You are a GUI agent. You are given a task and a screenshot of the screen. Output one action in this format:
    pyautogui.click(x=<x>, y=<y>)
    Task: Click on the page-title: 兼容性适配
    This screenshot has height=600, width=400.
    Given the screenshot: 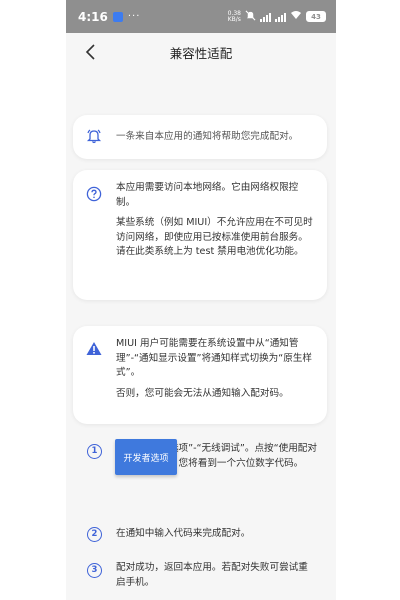 What is the action you would take?
    pyautogui.click(x=201, y=53)
    